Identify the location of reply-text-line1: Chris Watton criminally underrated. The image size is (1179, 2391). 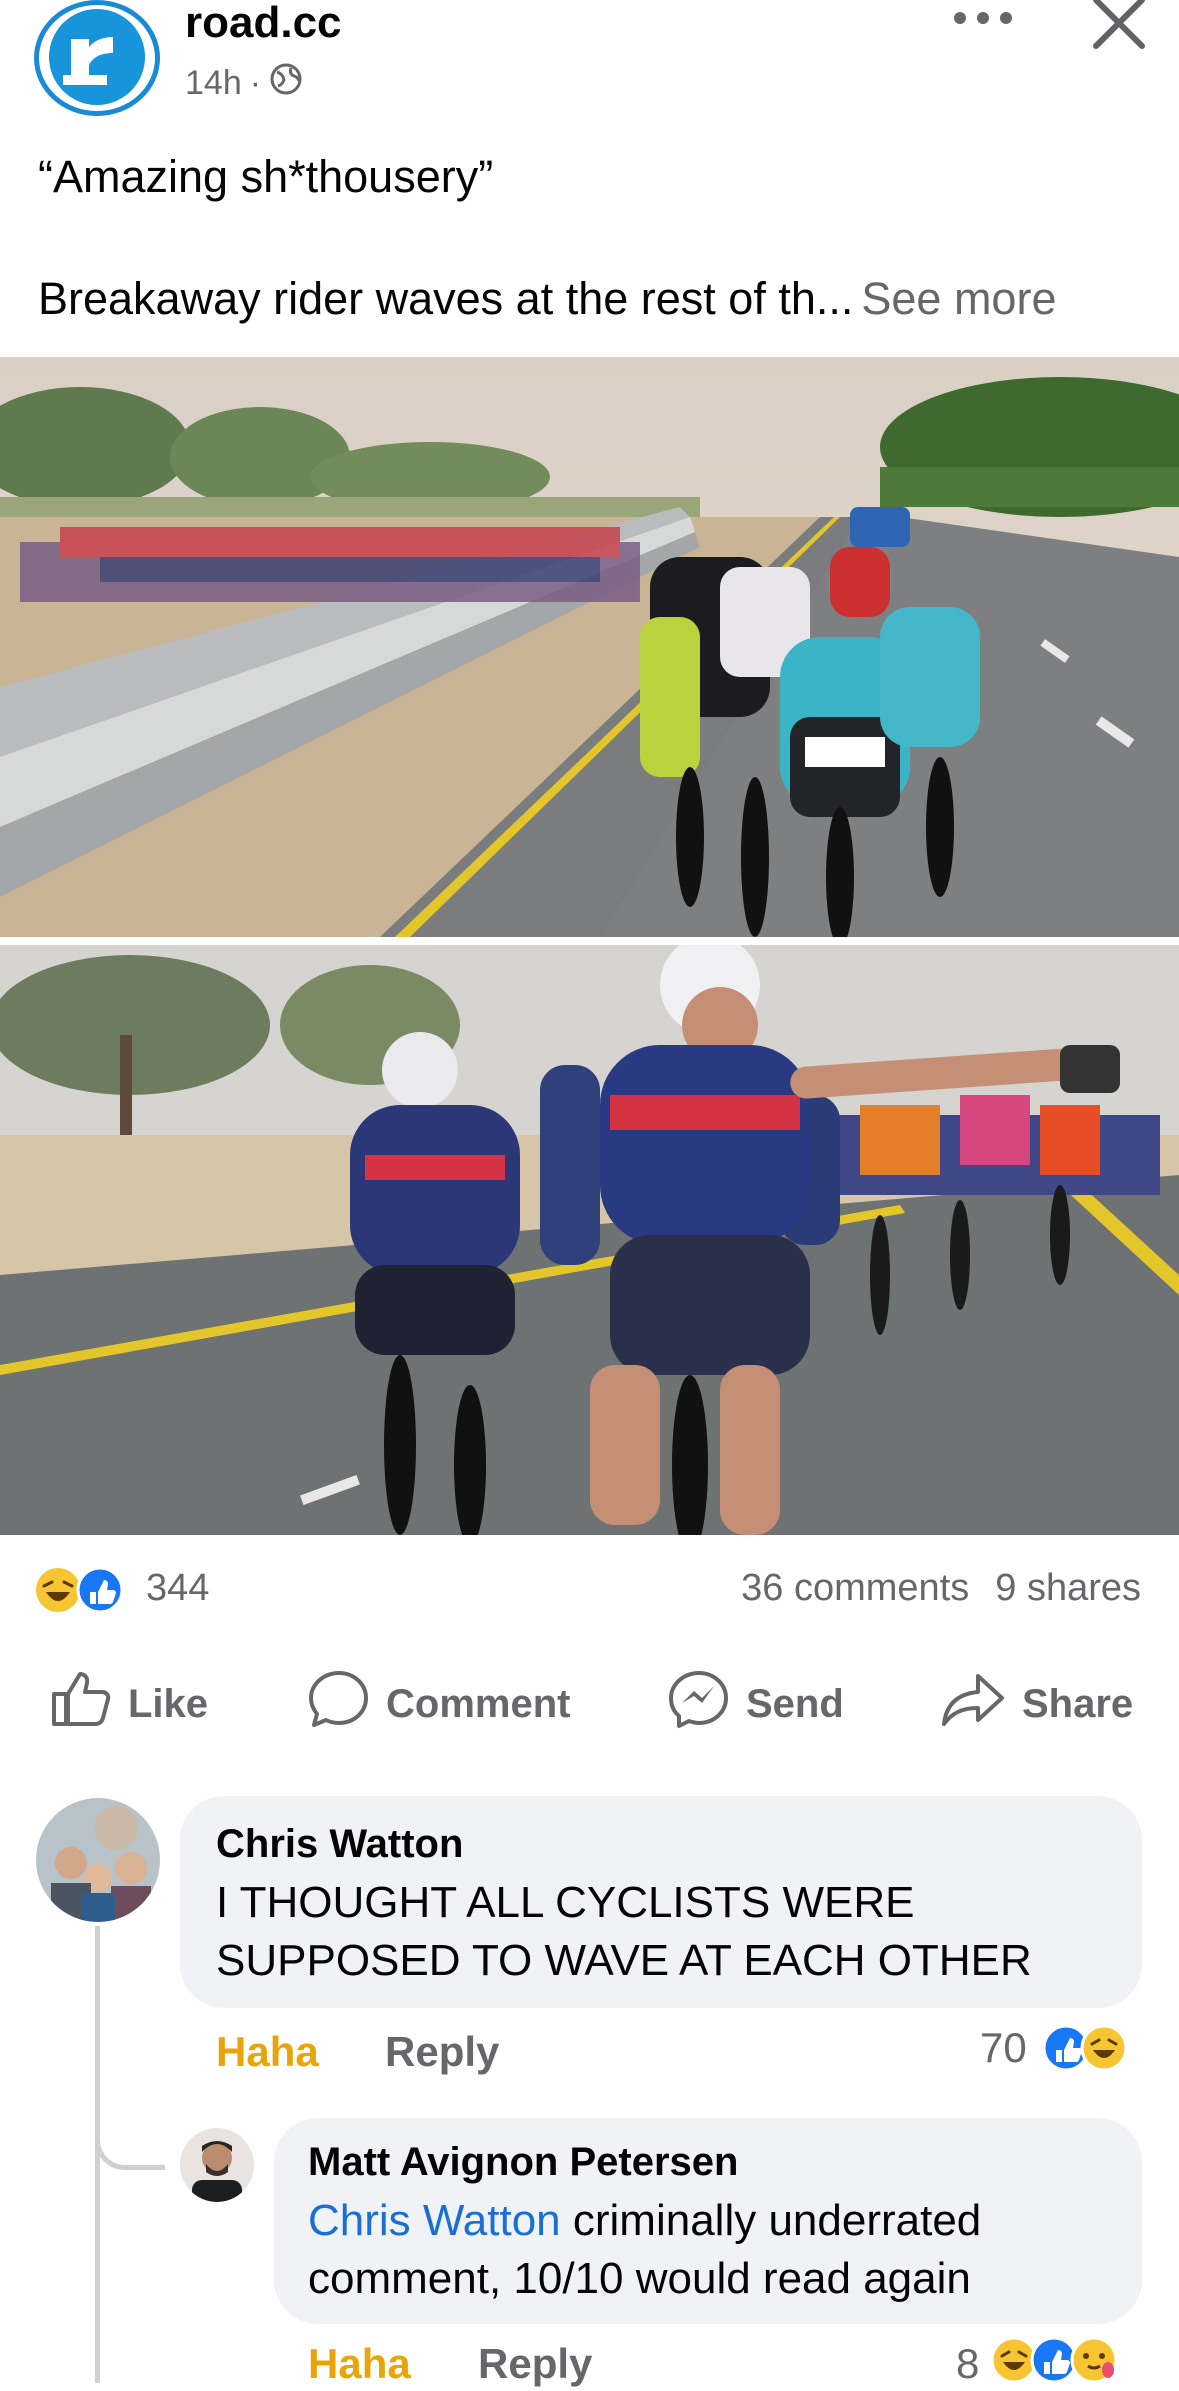
(644, 2221).